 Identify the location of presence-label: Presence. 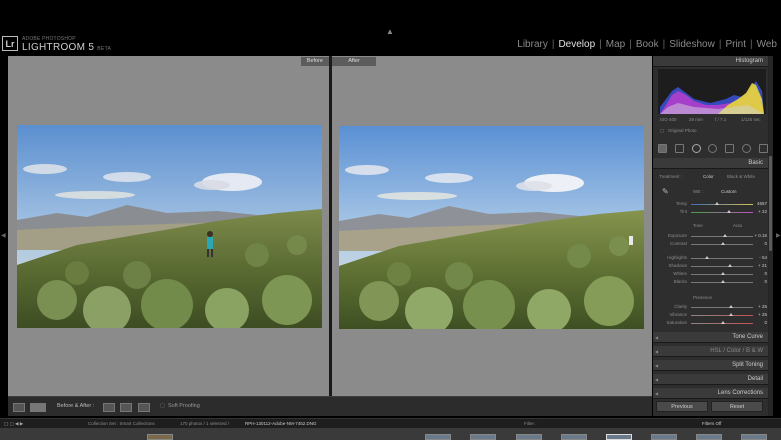
(703, 297).